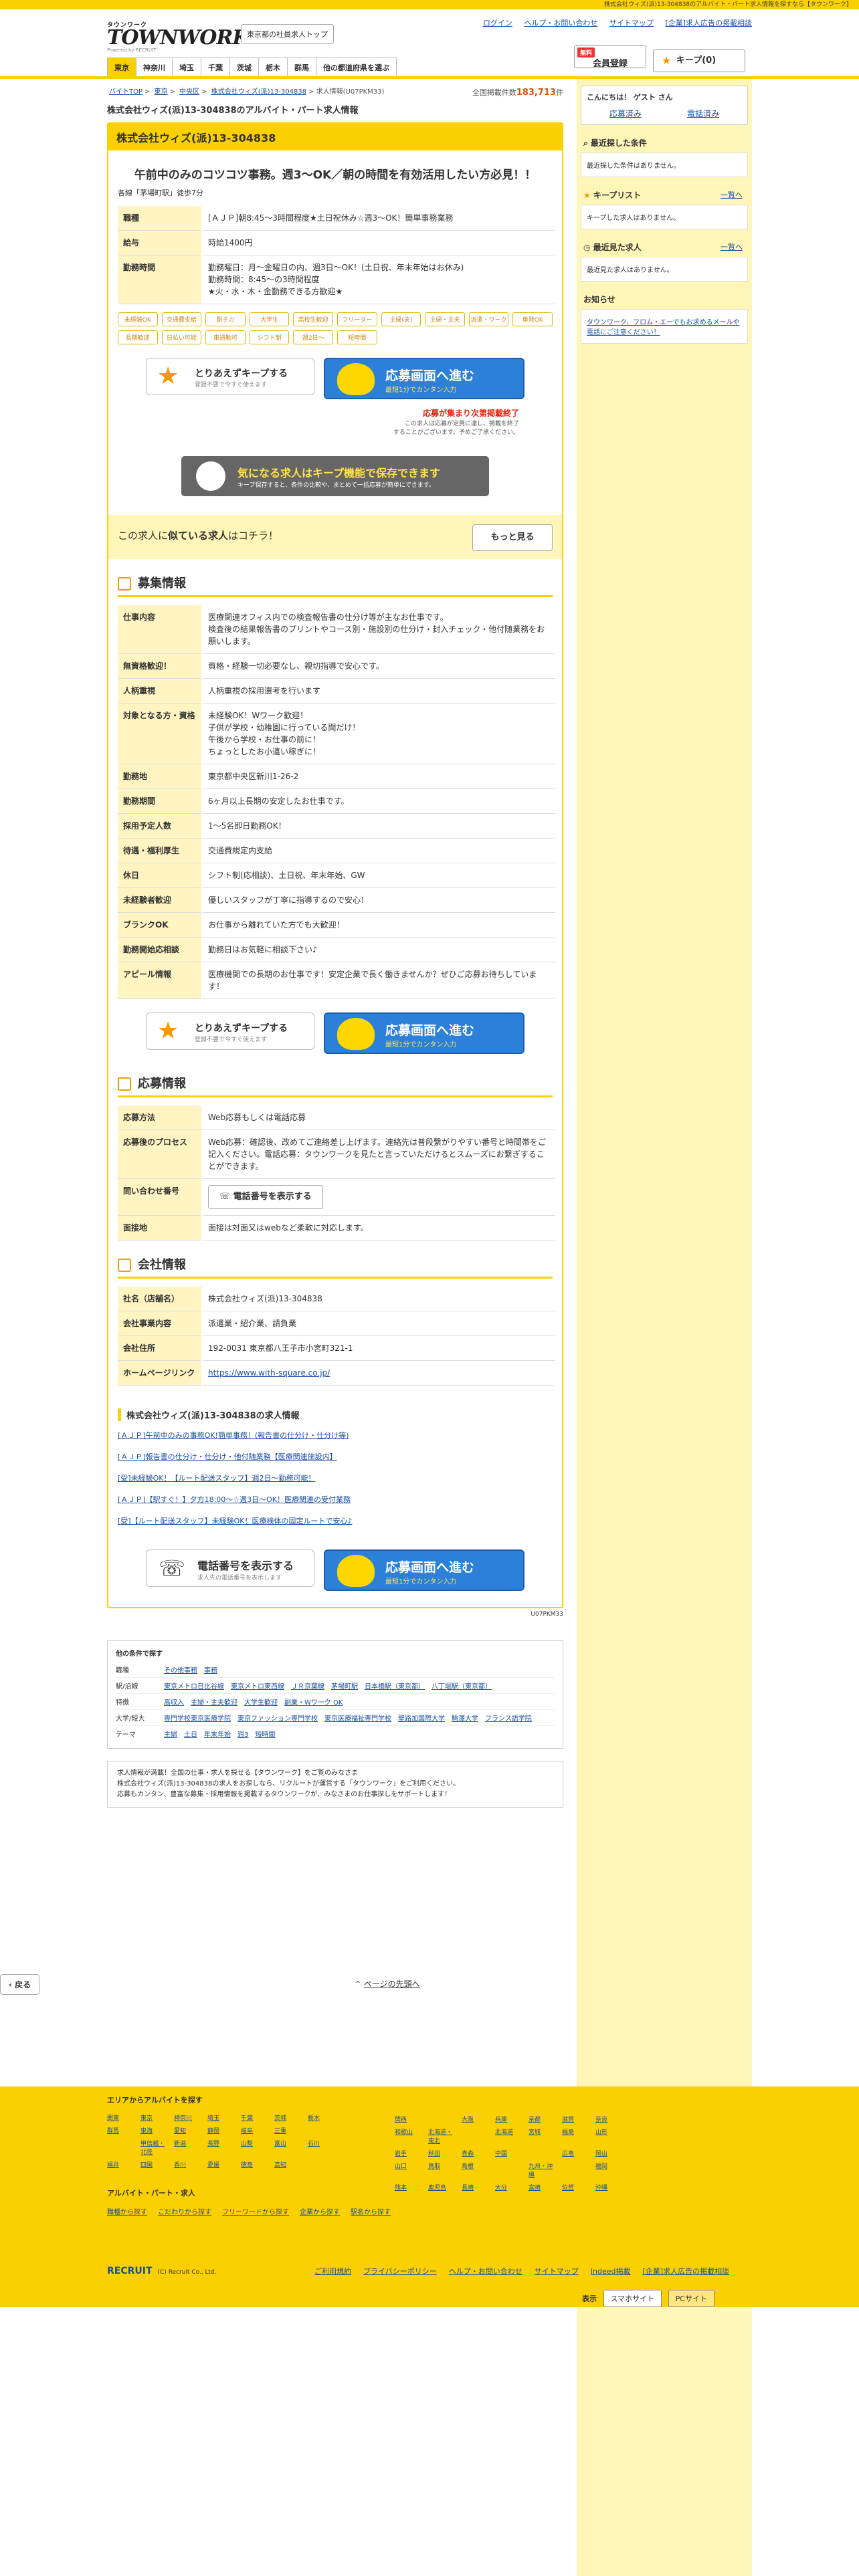 Image resolution: width=859 pixels, height=2576 pixels. Describe the element at coordinates (273, 67) in the screenshot. I see `tab-tochigi: 栃木` at that location.